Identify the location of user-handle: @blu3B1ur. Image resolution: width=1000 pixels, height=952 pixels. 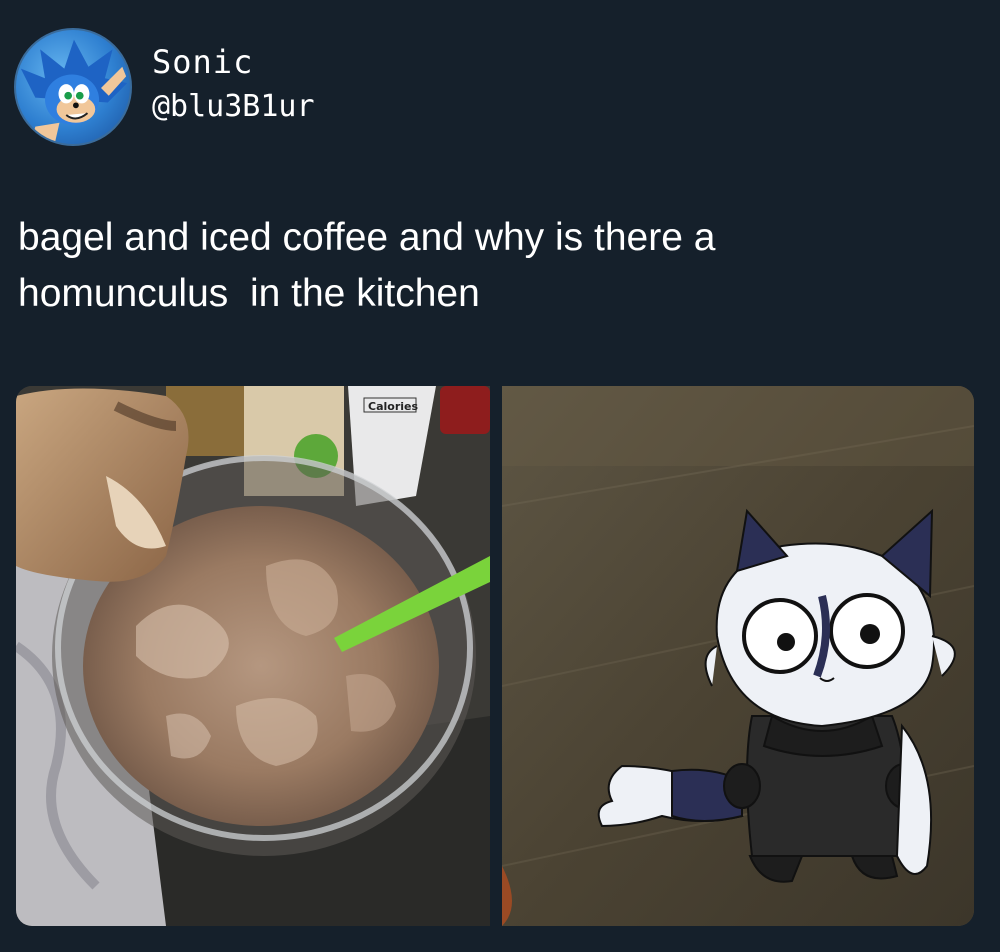
(233, 107).